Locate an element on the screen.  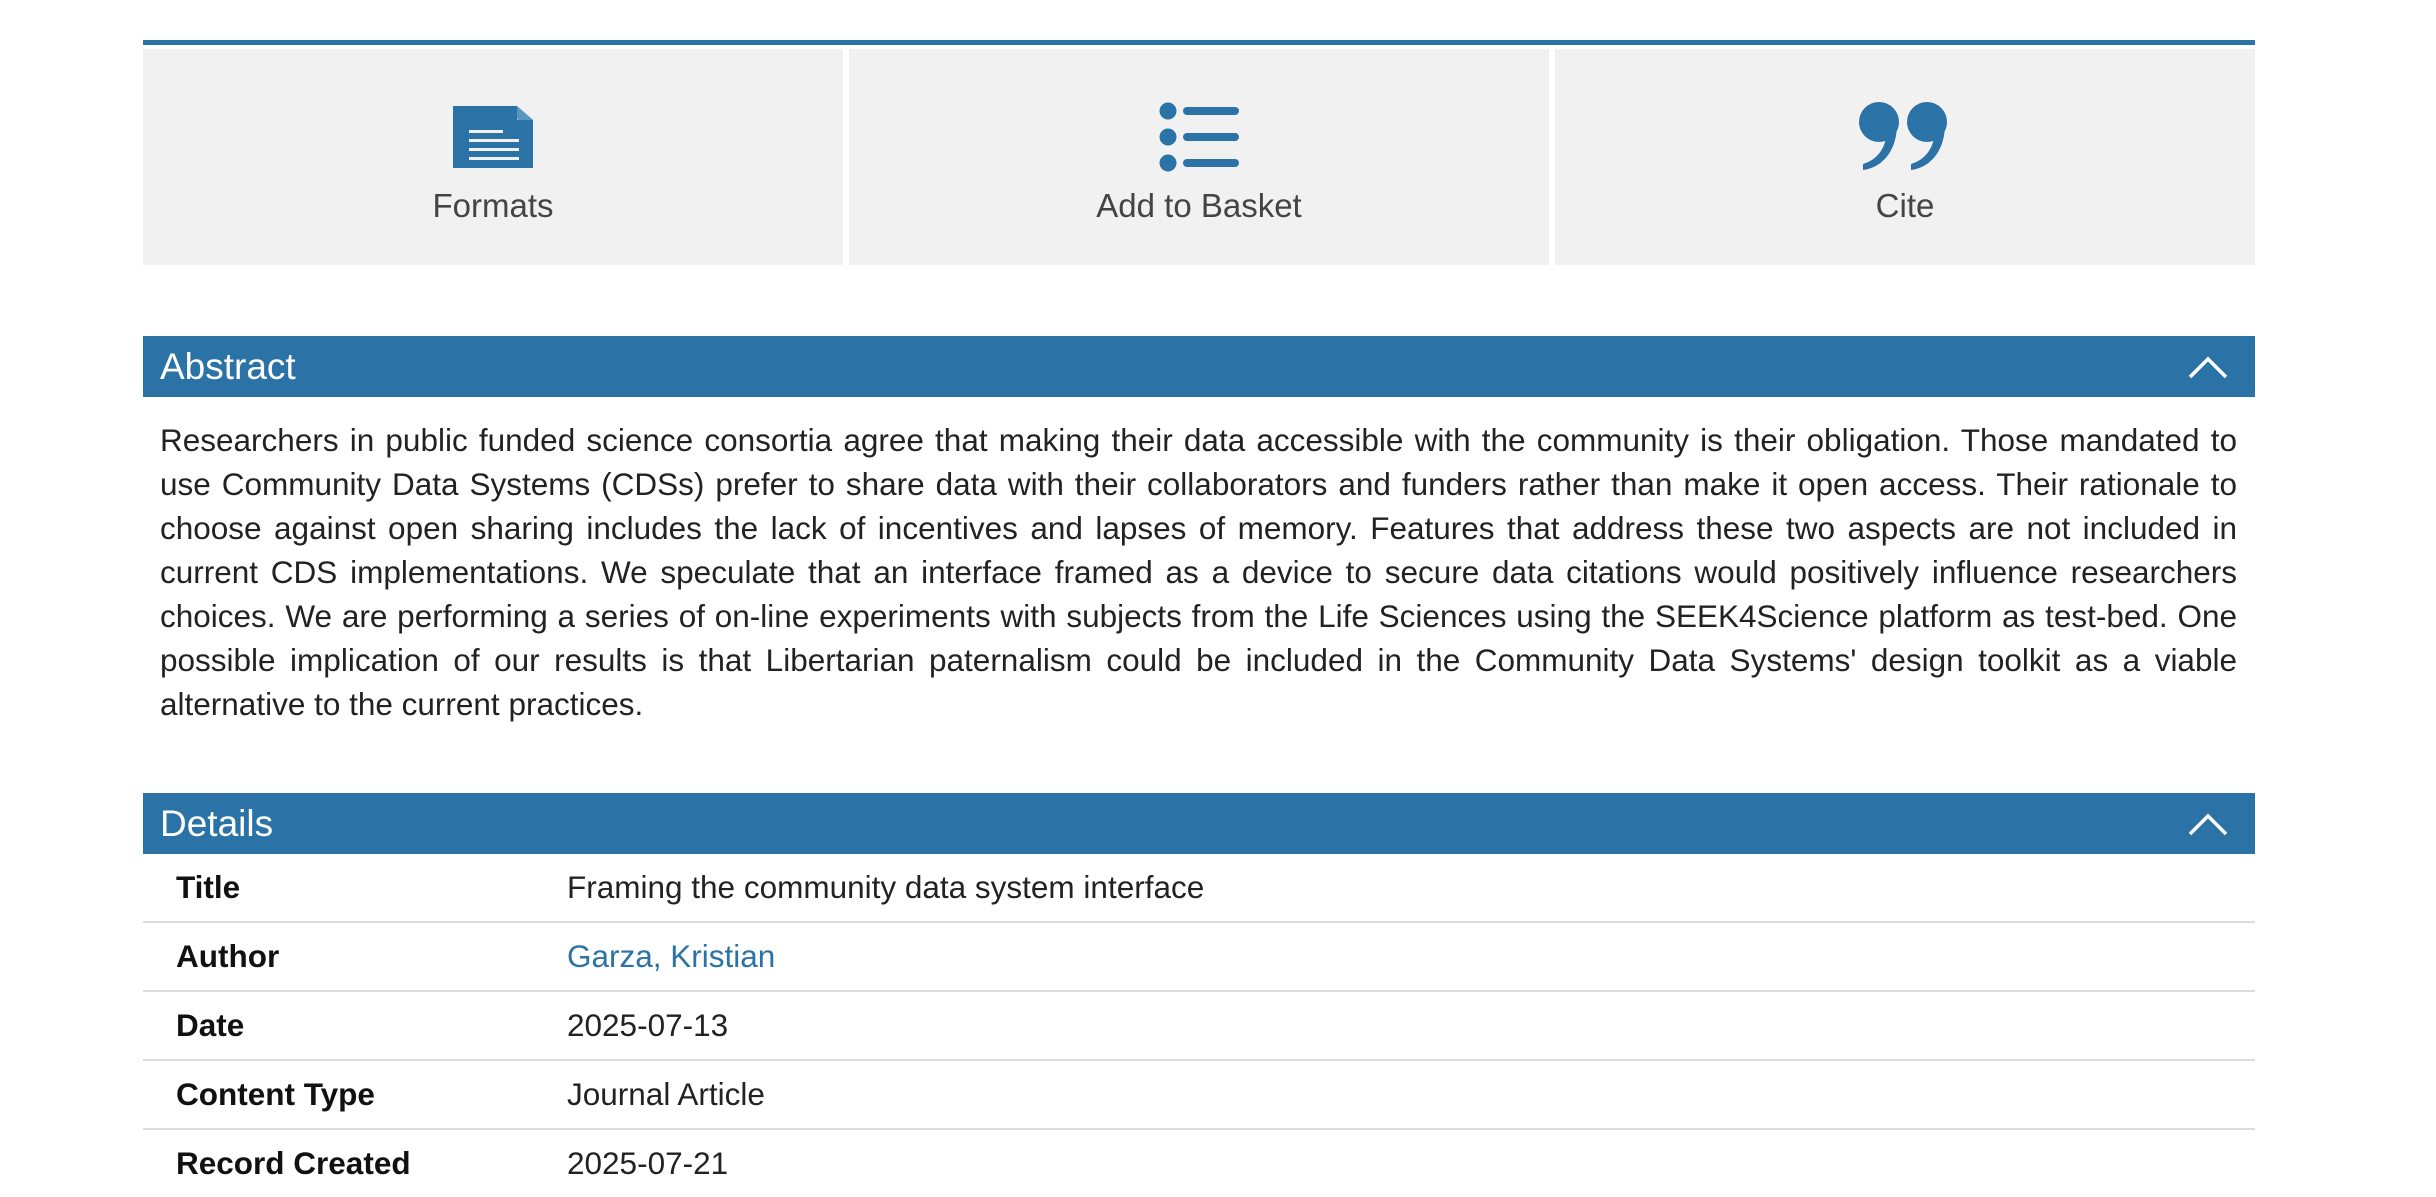
details-row-content-type: Content Type Journal Article is located at coordinates (1199, 1095).